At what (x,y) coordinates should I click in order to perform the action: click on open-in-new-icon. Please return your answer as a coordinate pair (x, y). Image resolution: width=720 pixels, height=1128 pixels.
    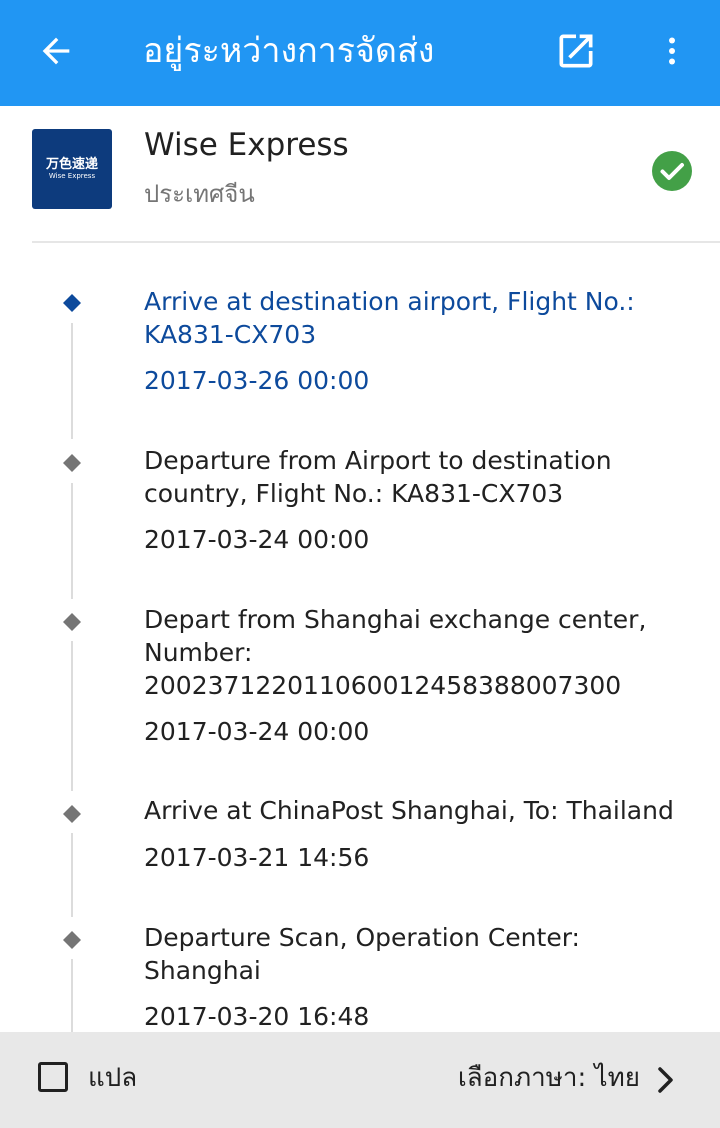
    Looking at the image, I should click on (576, 51).